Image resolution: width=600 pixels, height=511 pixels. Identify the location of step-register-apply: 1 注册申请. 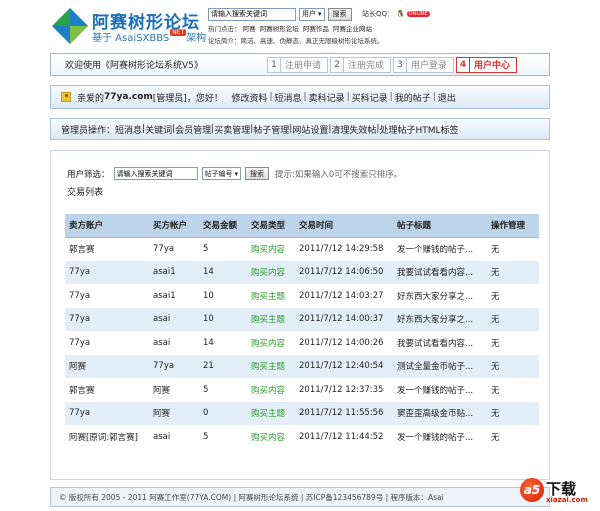
(298, 64).